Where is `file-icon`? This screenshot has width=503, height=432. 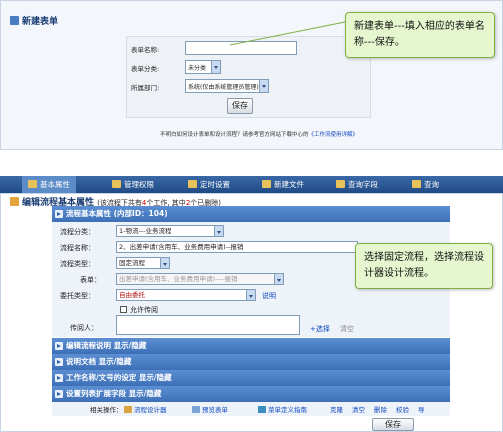
file-icon is located at coordinates (266, 184).